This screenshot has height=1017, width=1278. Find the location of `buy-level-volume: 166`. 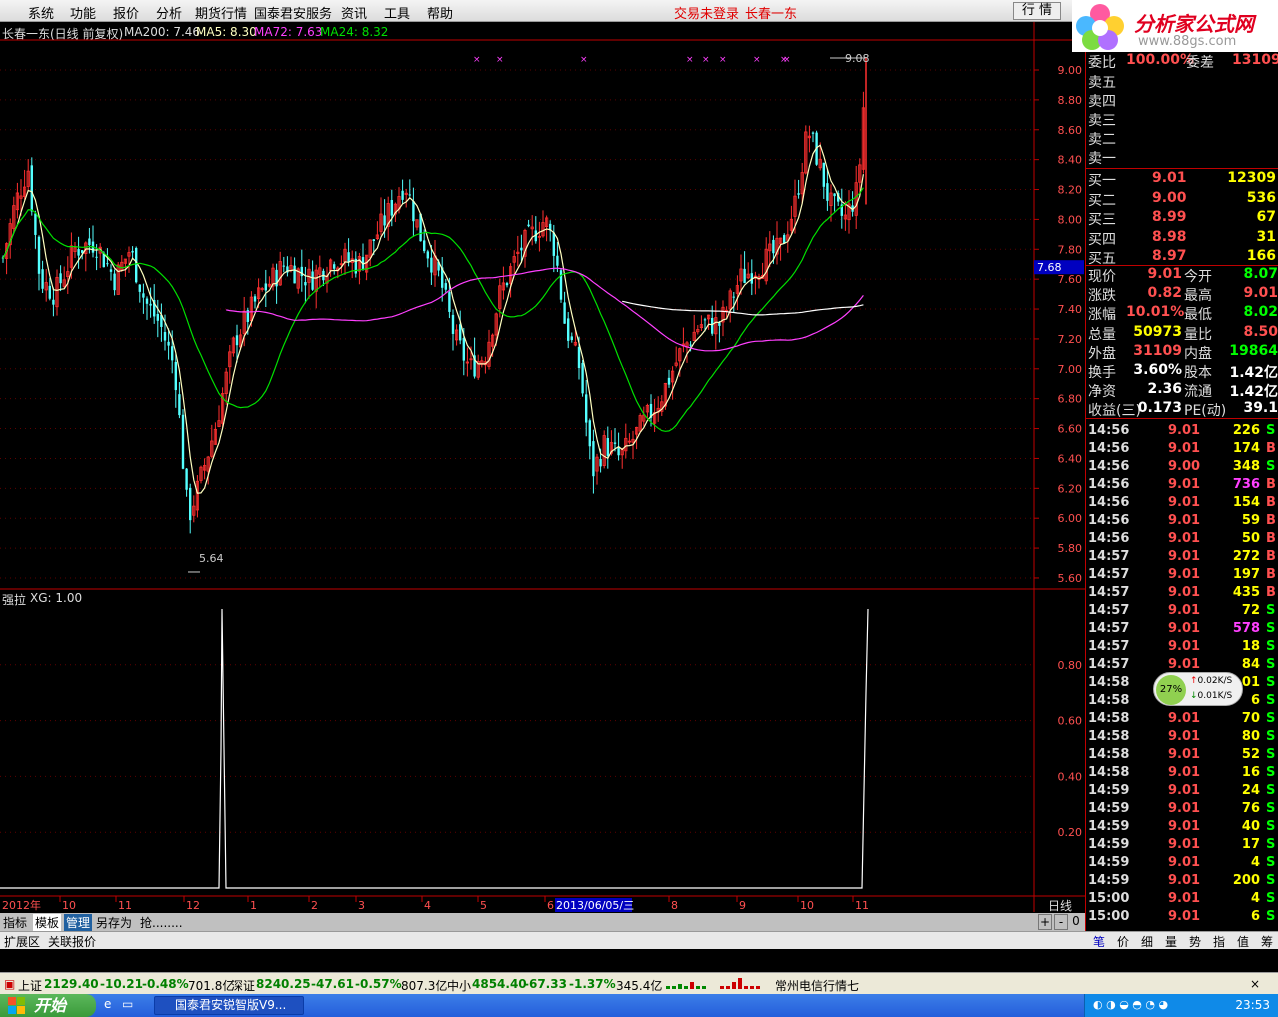

buy-level-volume: 166 is located at coordinates (1261, 256).